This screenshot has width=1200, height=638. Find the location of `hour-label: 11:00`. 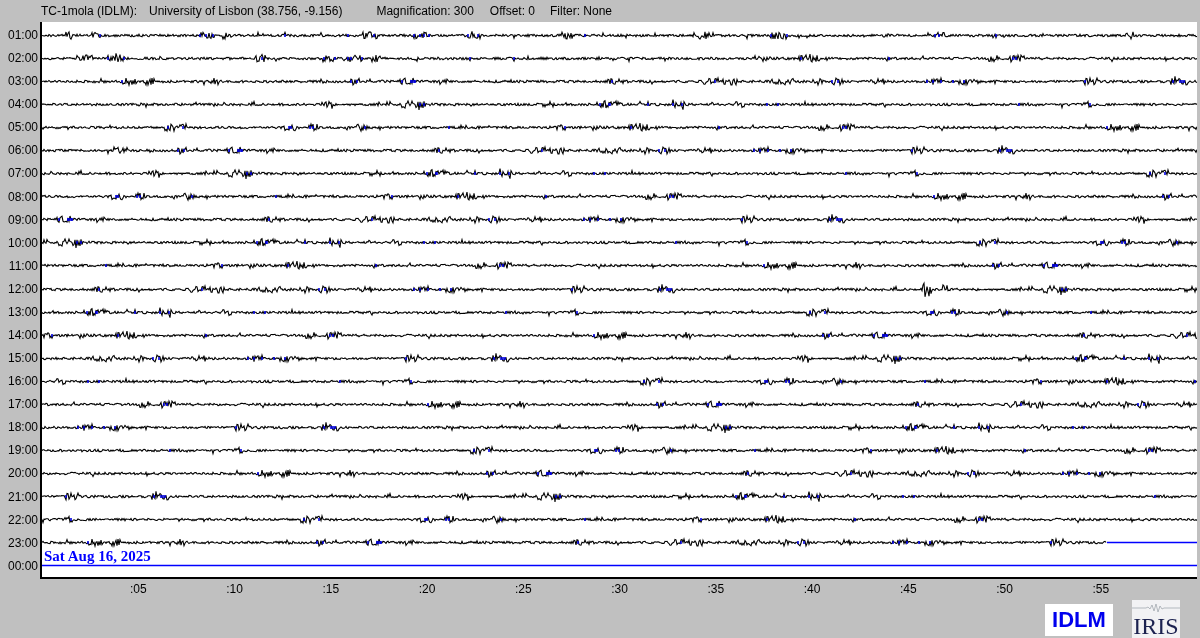

hour-label: 11:00 is located at coordinates (23, 266).